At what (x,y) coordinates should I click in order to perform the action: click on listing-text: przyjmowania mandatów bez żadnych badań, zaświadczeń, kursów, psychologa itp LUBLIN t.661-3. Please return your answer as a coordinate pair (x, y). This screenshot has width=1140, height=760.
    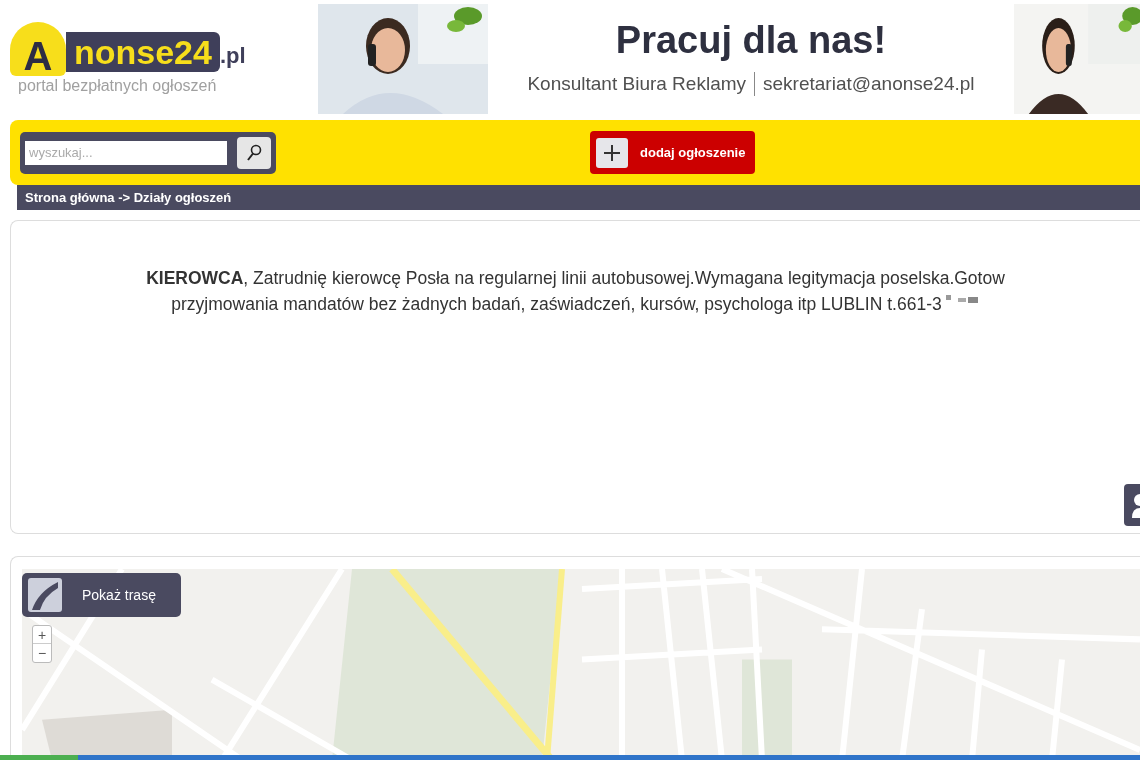
    Looking at the image, I should click on (575, 304).